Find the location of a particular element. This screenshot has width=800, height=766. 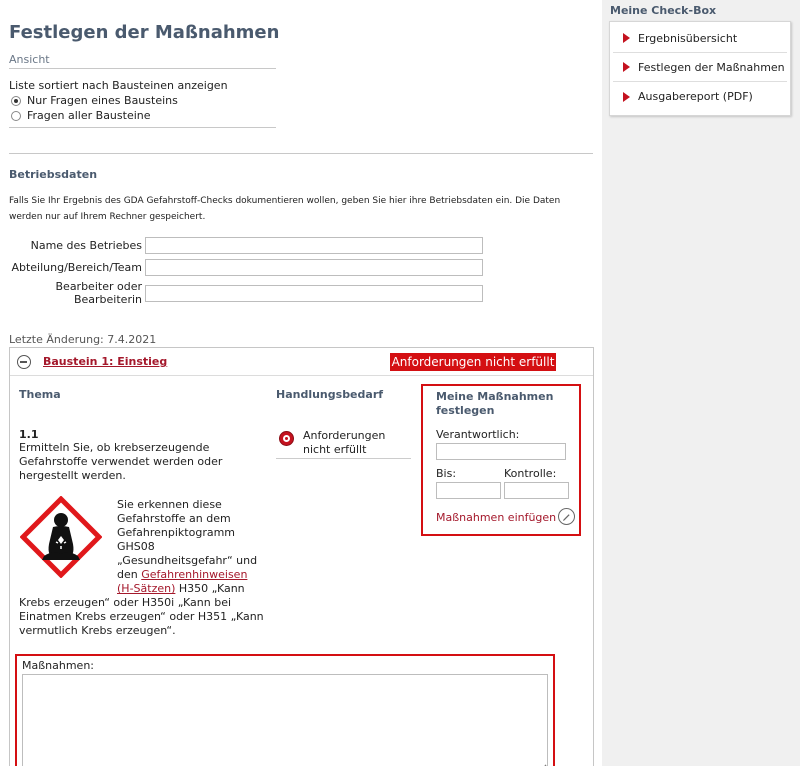

bearbeiter-input is located at coordinates (314, 293).